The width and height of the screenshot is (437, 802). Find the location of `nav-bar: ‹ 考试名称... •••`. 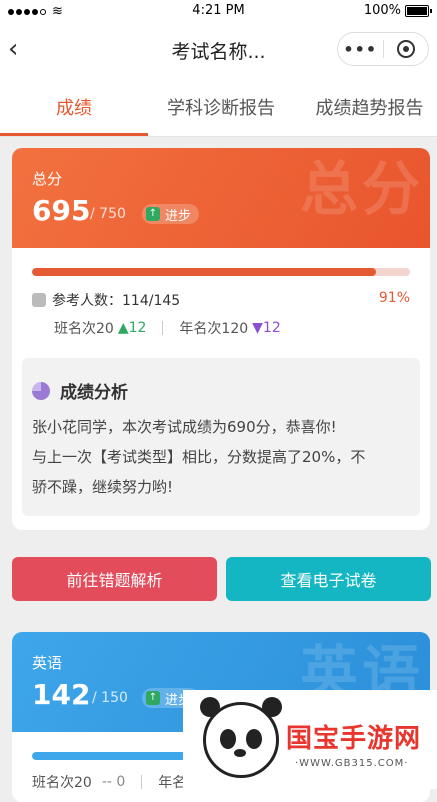

nav-bar: ‹ 考试名称... ••• is located at coordinates (218, 50).